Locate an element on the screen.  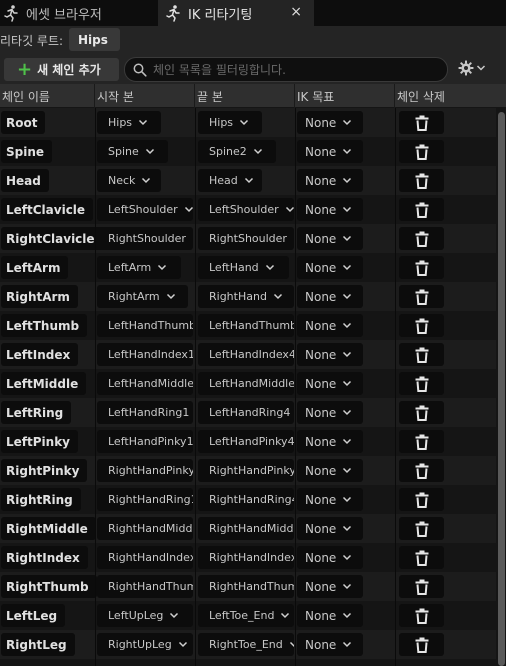
end-bone-dropdown: LeftShoulder is located at coordinates (246, 209).